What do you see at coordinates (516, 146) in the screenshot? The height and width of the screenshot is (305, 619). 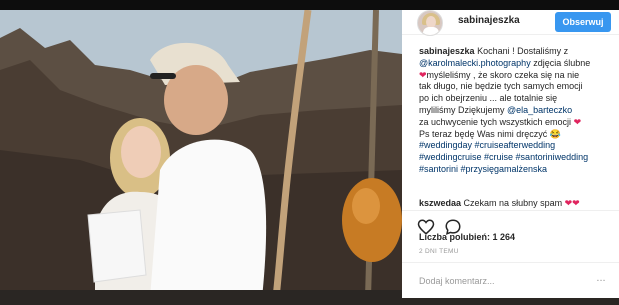 I see `hashtag-link: #weddingday #cruiseafterwedding` at bounding box center [516, 146].